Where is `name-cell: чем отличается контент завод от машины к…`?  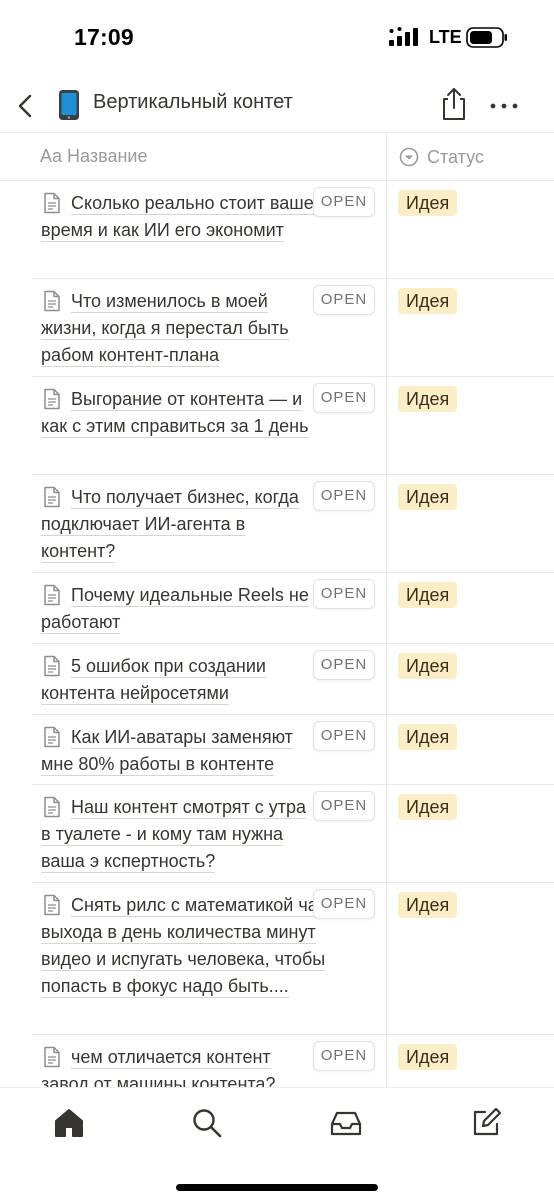 name-cell: чем отличается контент завод от машины к… is located at coordinates (209, 1061).